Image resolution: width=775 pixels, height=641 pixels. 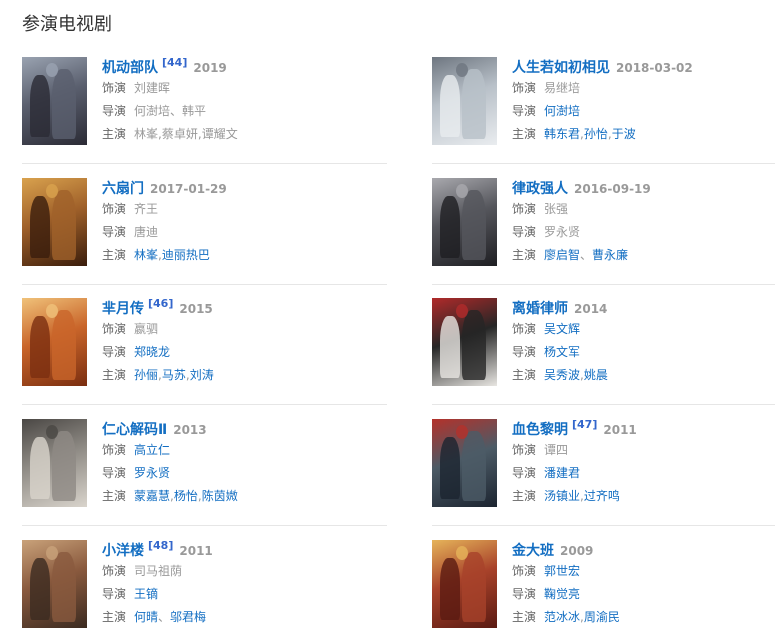 I want to click on director-link: 鞠觉亮, so click(x=562, y=594).